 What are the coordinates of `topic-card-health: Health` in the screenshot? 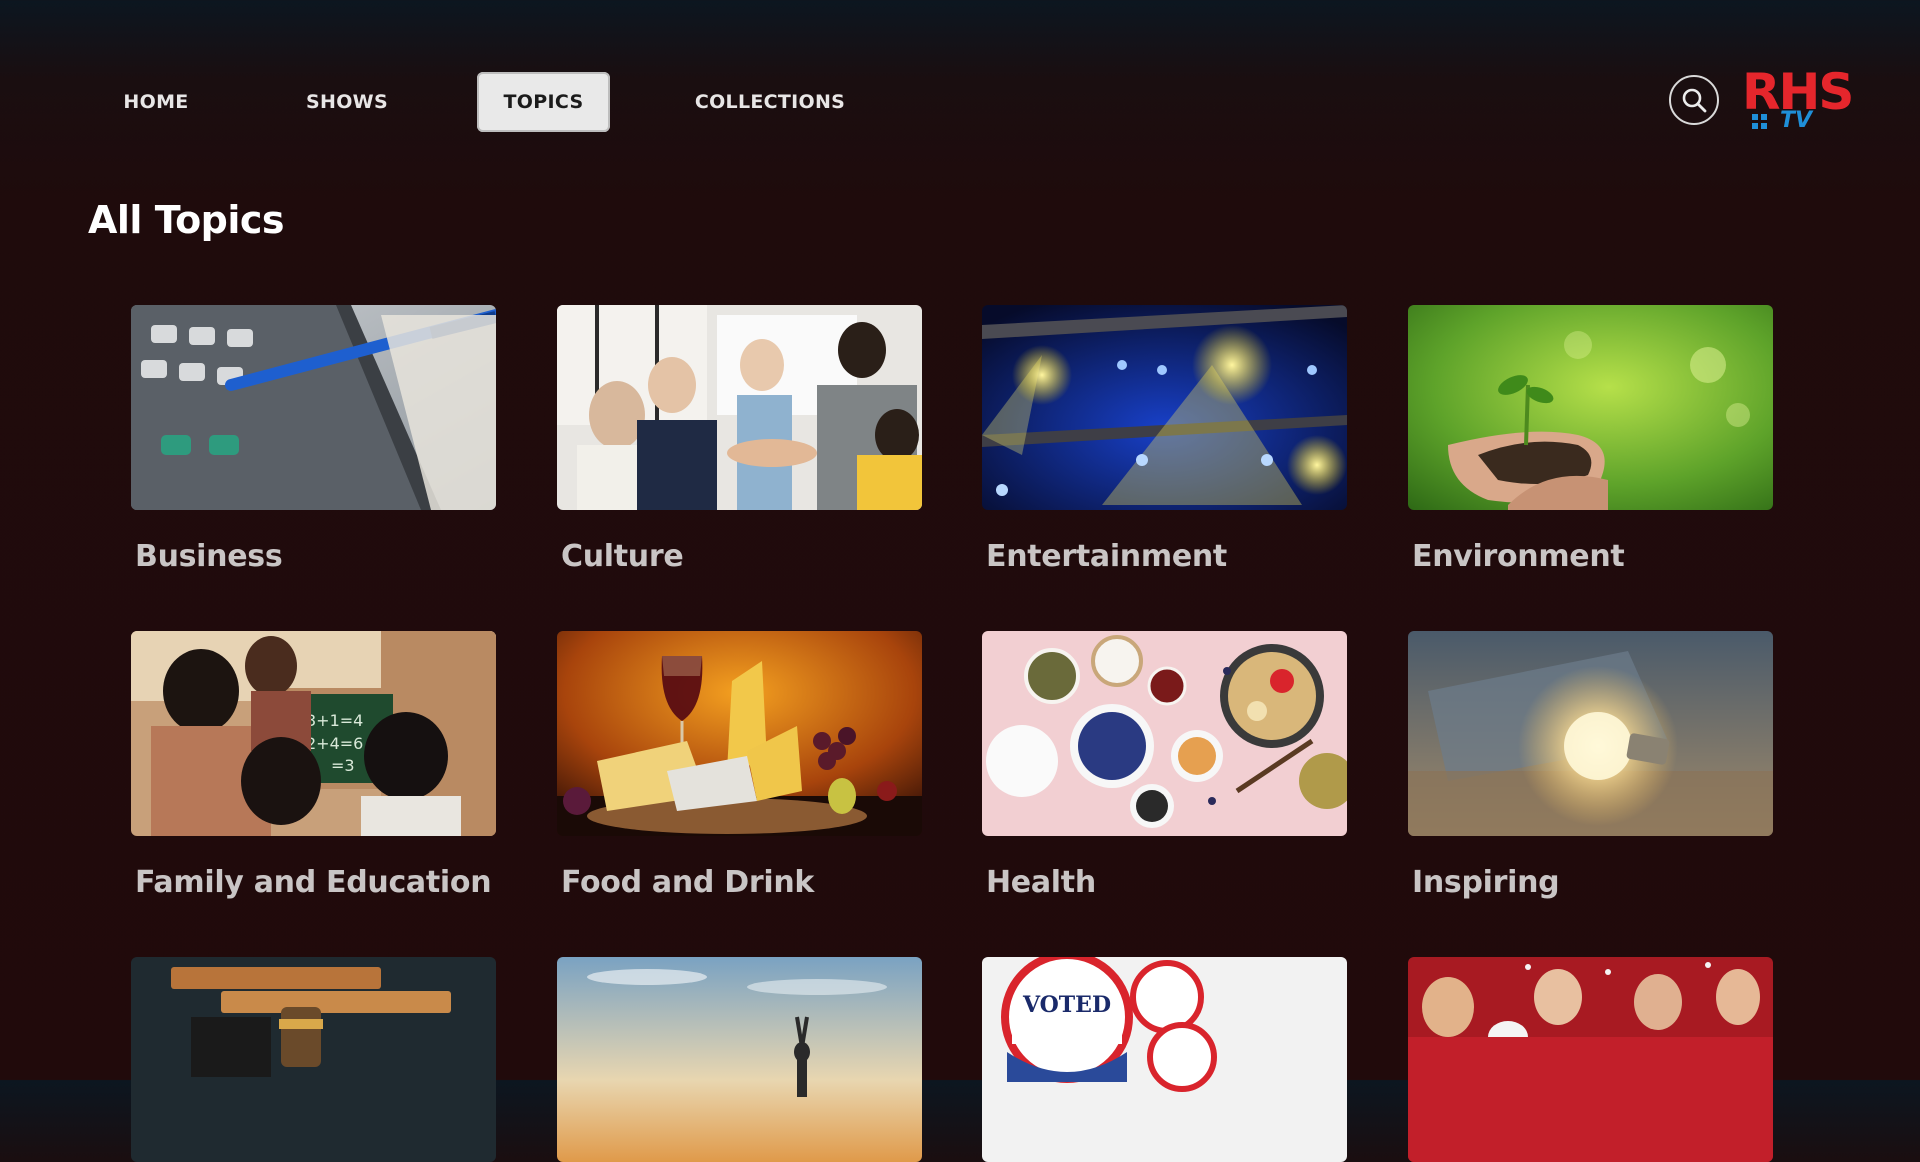 It's located at (1164, 765).